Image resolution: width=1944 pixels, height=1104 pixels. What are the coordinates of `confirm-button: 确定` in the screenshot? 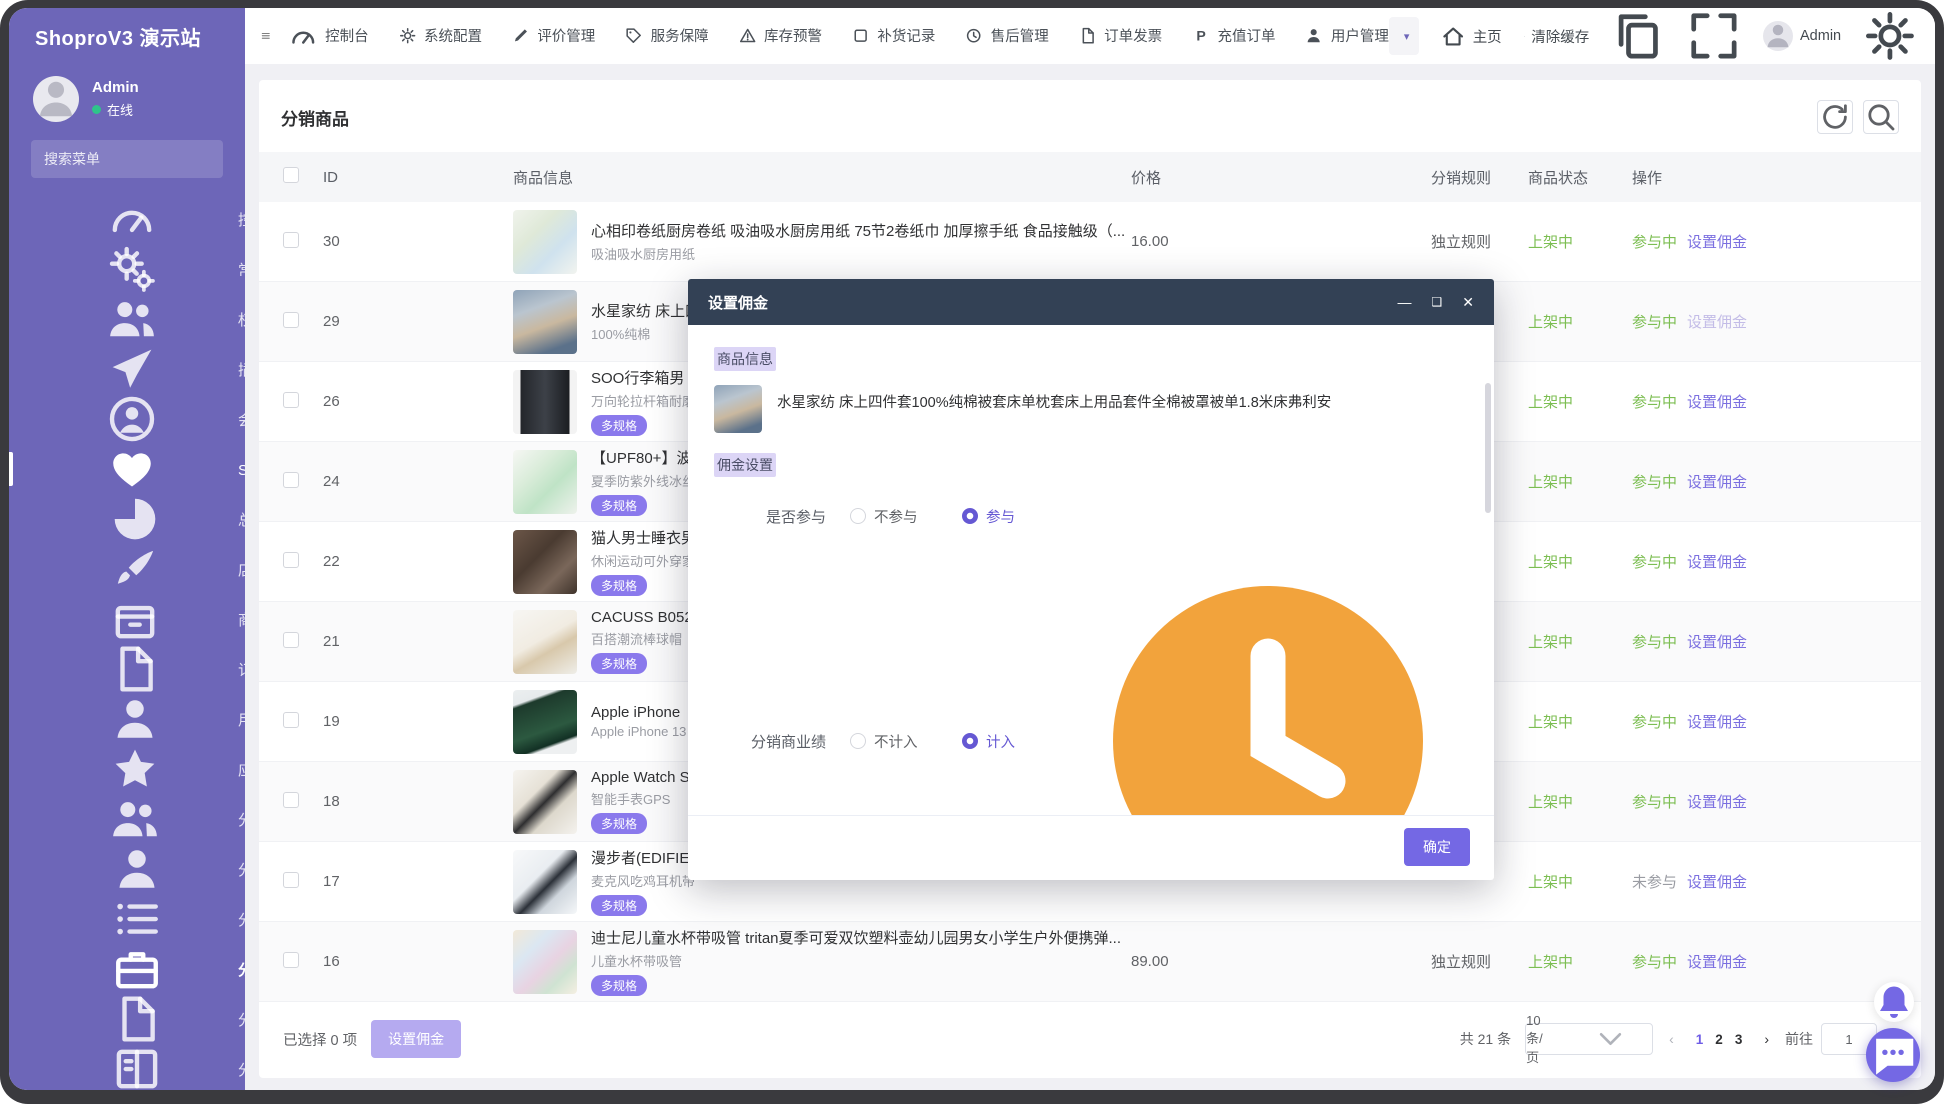 It's located at (1437, 847).